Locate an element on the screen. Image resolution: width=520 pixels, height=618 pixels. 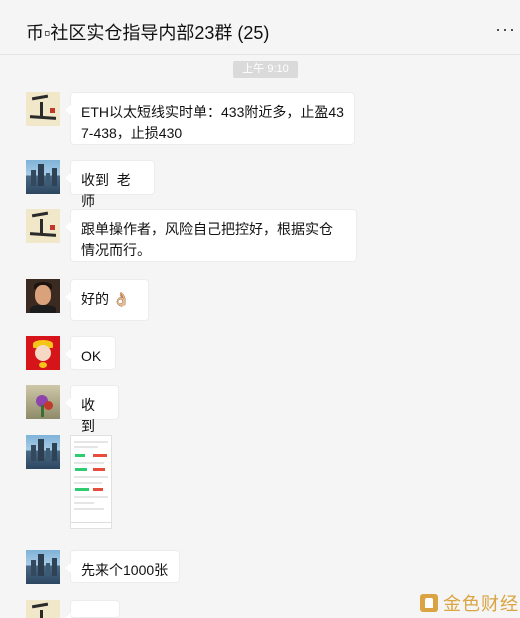
portrait-avatar is located at coordinates (43, 296).